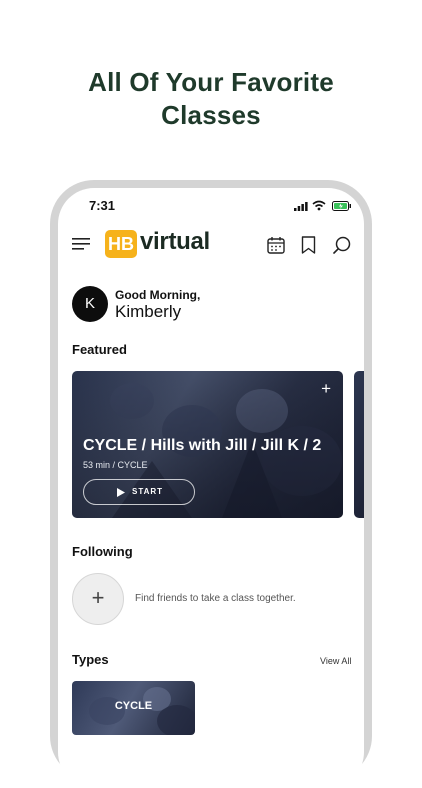 Image resolution: width=422 pixels, height=788 pixels. Describe the element at coordinates (148, 491) in the screenshot. I see `start-label: START` at that location.